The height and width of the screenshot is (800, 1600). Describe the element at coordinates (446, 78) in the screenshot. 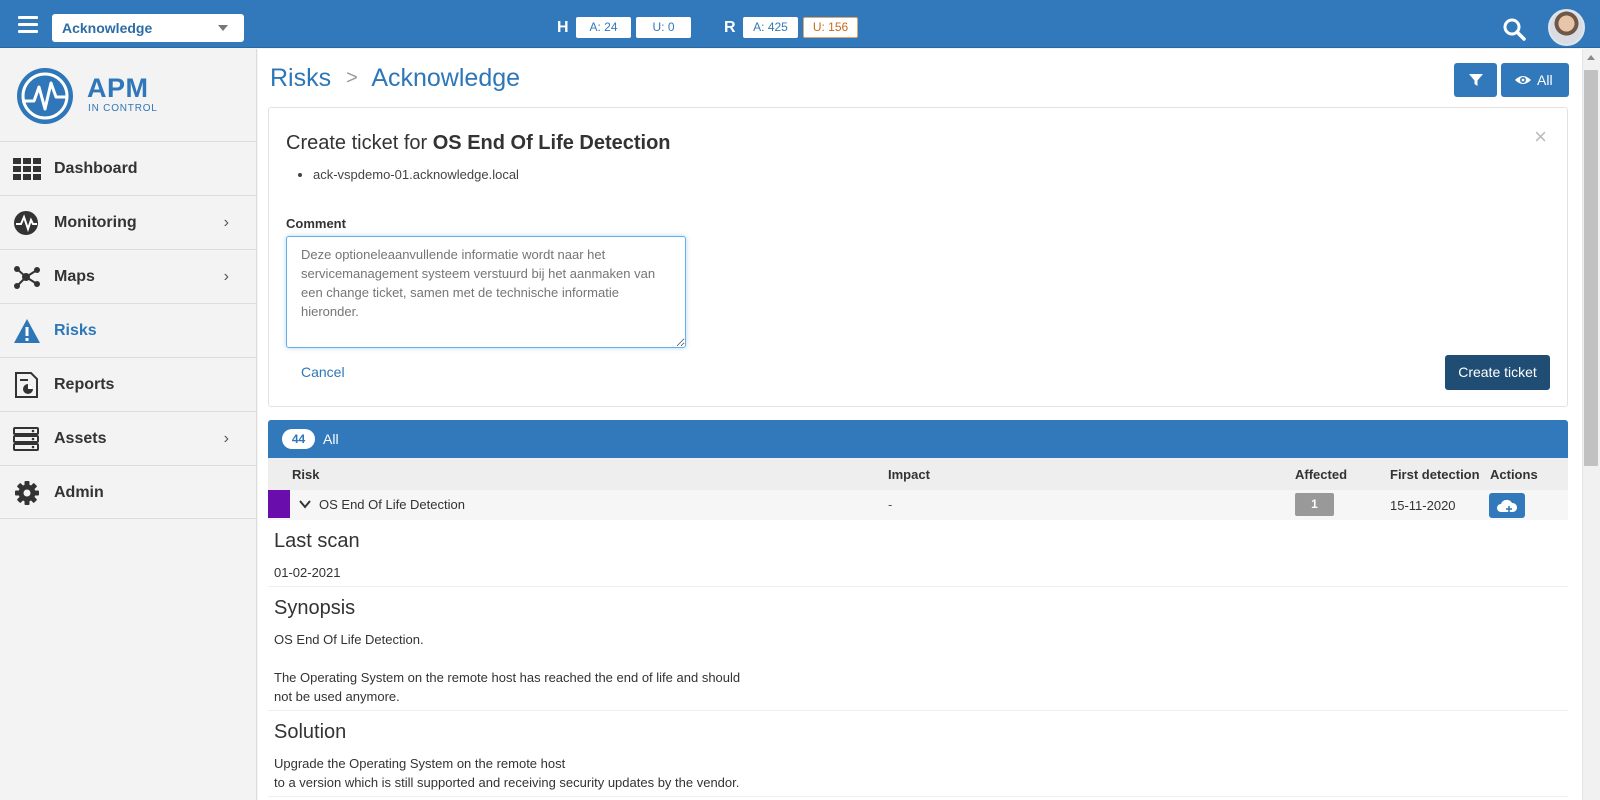

I see `breadcrumb-current: Acknowledge` at that location.